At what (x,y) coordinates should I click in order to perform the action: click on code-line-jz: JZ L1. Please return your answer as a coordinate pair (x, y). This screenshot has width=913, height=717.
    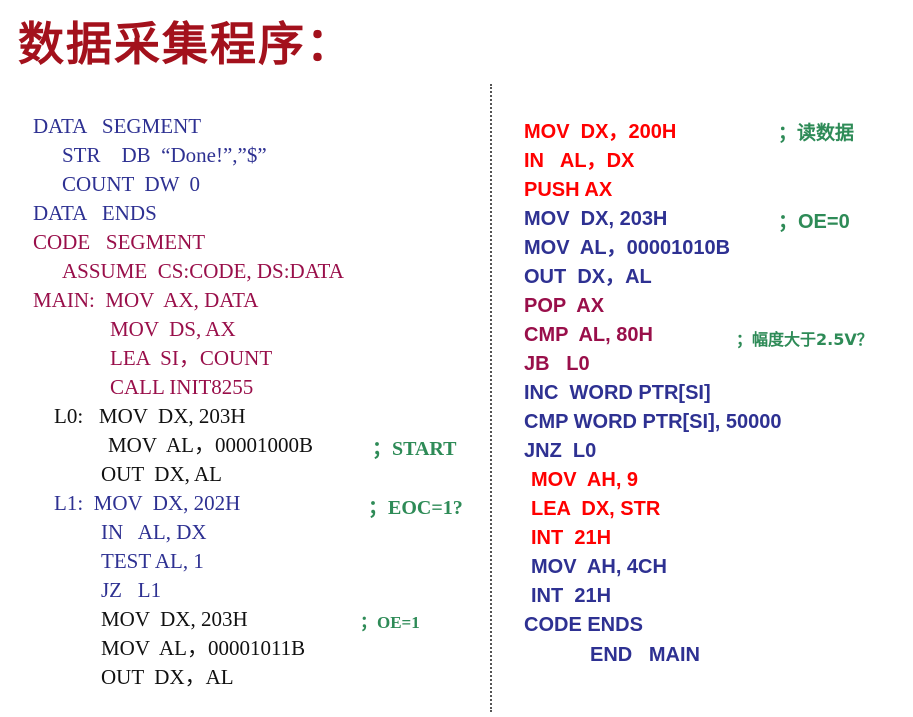
    Looking at the image, I should click on (131, 590).